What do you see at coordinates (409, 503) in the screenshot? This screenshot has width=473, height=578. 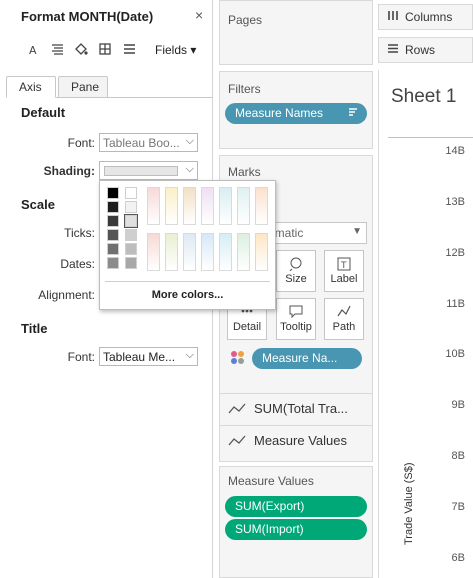 I see `y-axis-title: Trade Value (S$)` at bounding box center [409, 503].